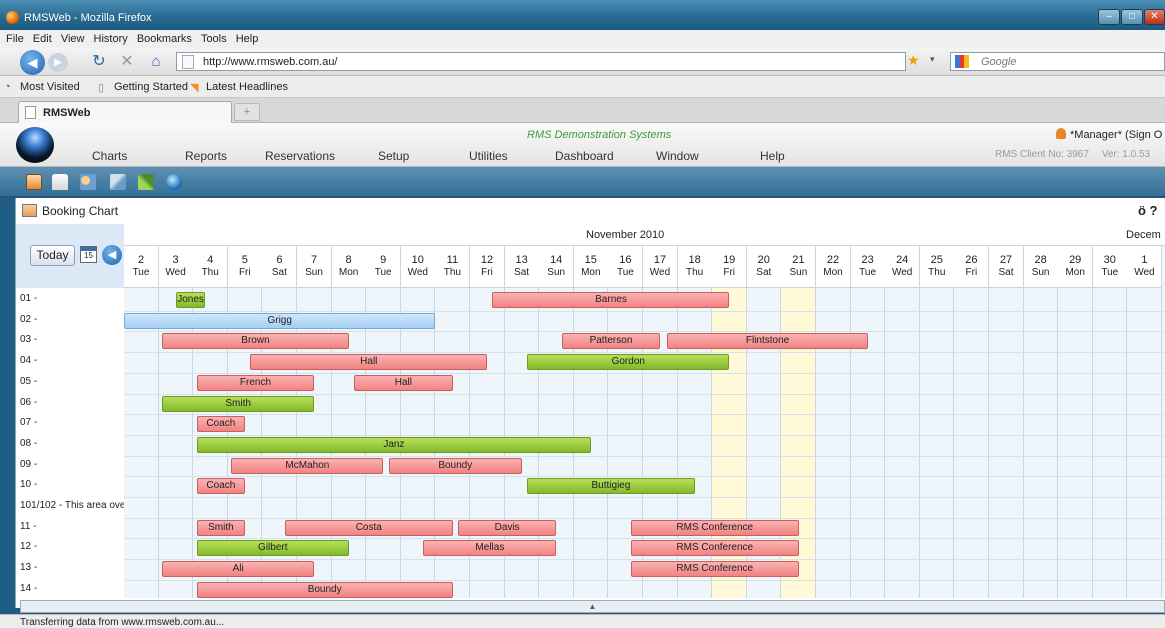 This screenshot has width=1165, height=628. What do you see at coordinates (556, 267) in the screenshot?
I see `day-header: 14 Sun` at bounding box center [556, 267].